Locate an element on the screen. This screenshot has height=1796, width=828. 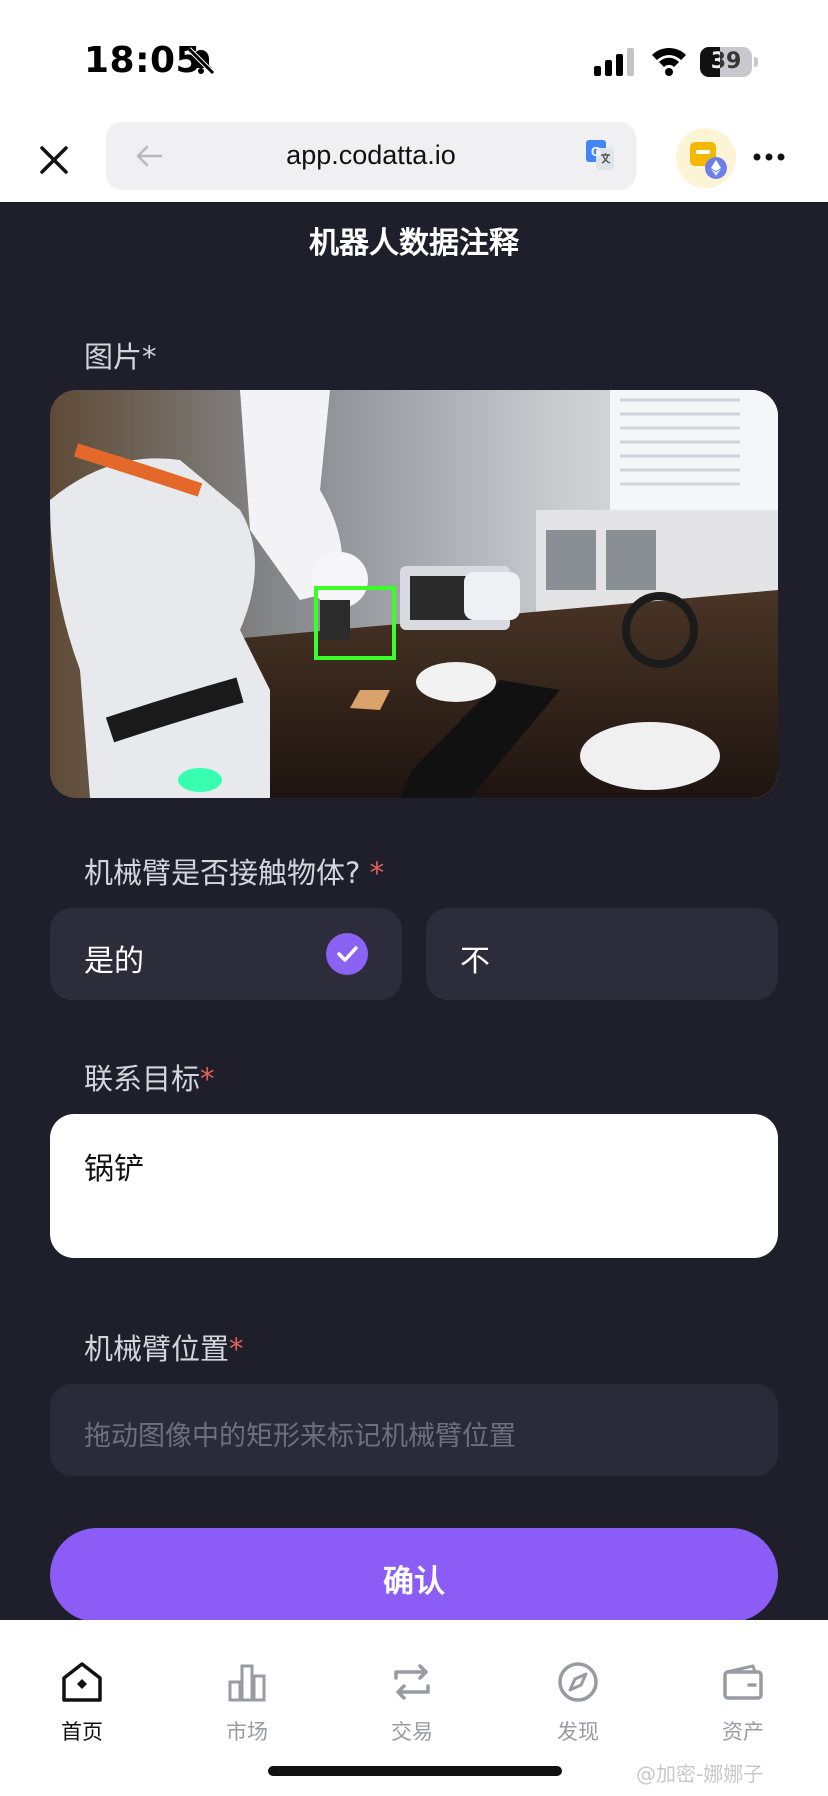
address-bar: app.codatta.io G is located at coordinates (371, 156).